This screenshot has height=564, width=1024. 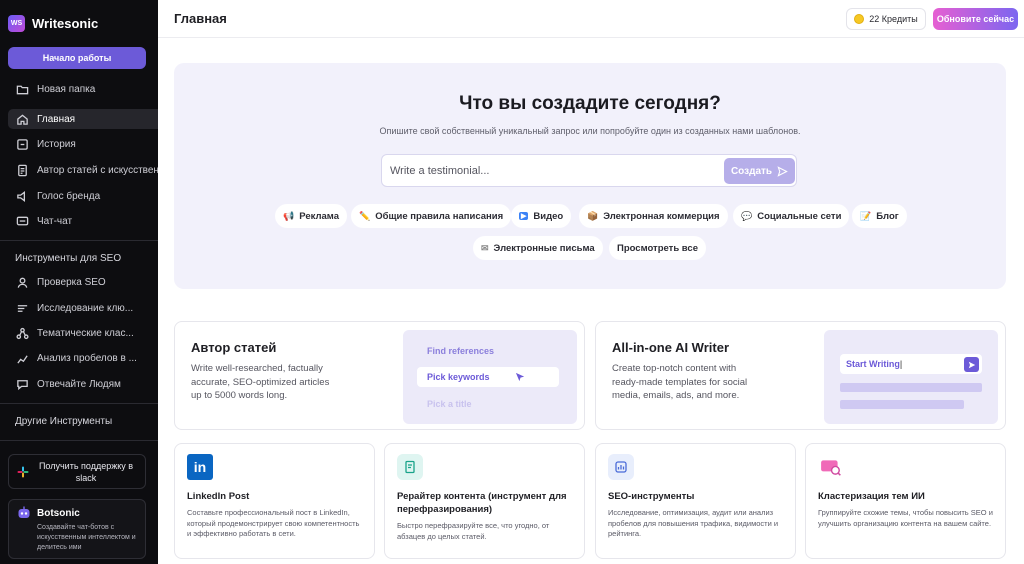 What do you see at coordinates (83, 144) in the screenshot?
I see `sidebar-item-history: История` at bounding box center [83, 144].